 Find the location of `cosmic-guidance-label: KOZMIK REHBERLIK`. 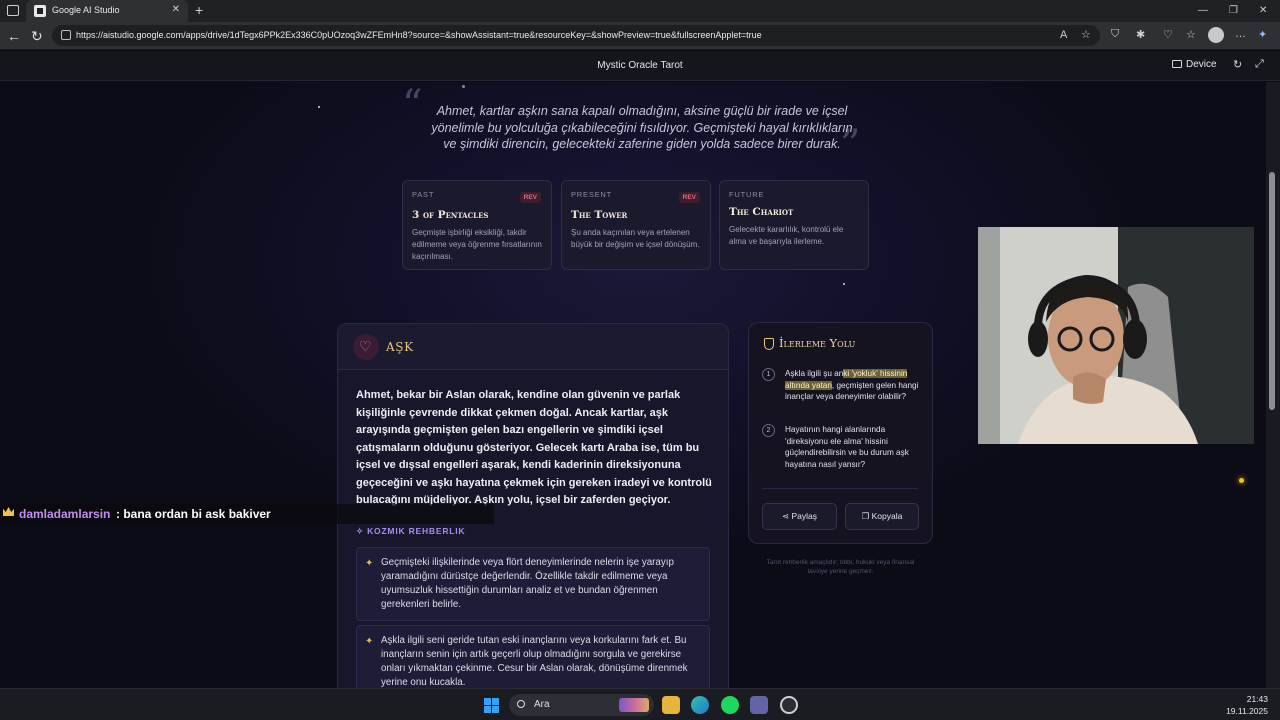

cosmic-guidance-label: KOZMIK REHBERLIK is located at coordinates (416, 531).